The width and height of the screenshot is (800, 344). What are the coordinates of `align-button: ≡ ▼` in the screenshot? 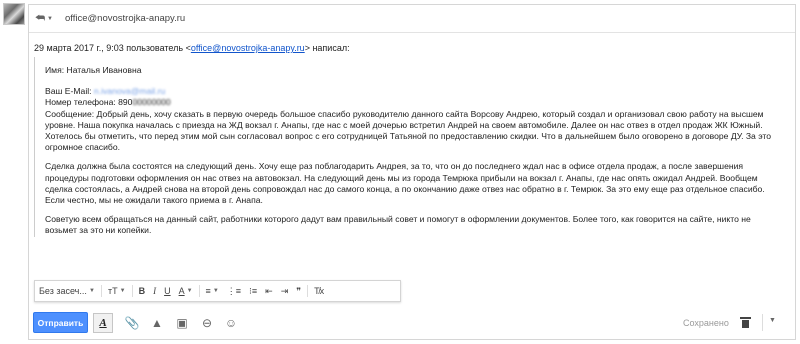 It's located at (212, 291).